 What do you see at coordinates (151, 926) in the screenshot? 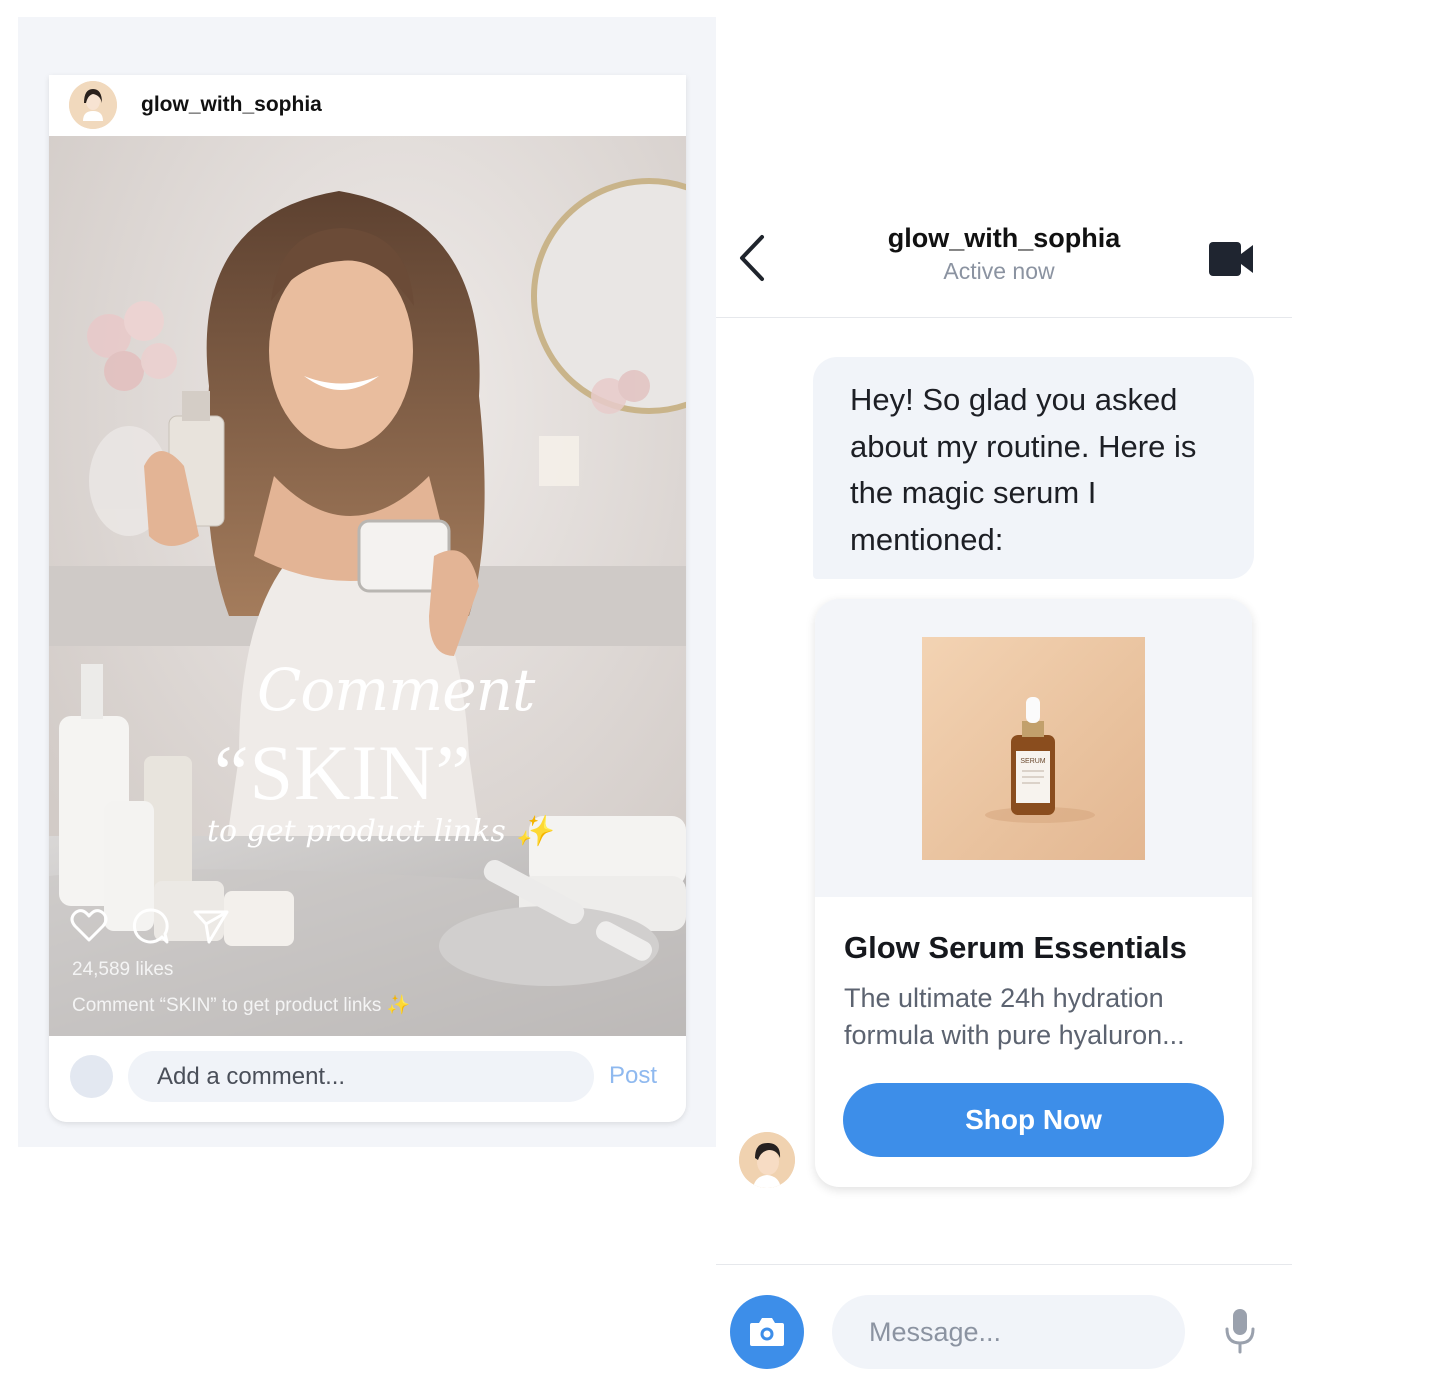
I see `comment-icon` at bounding box center [151, 926].